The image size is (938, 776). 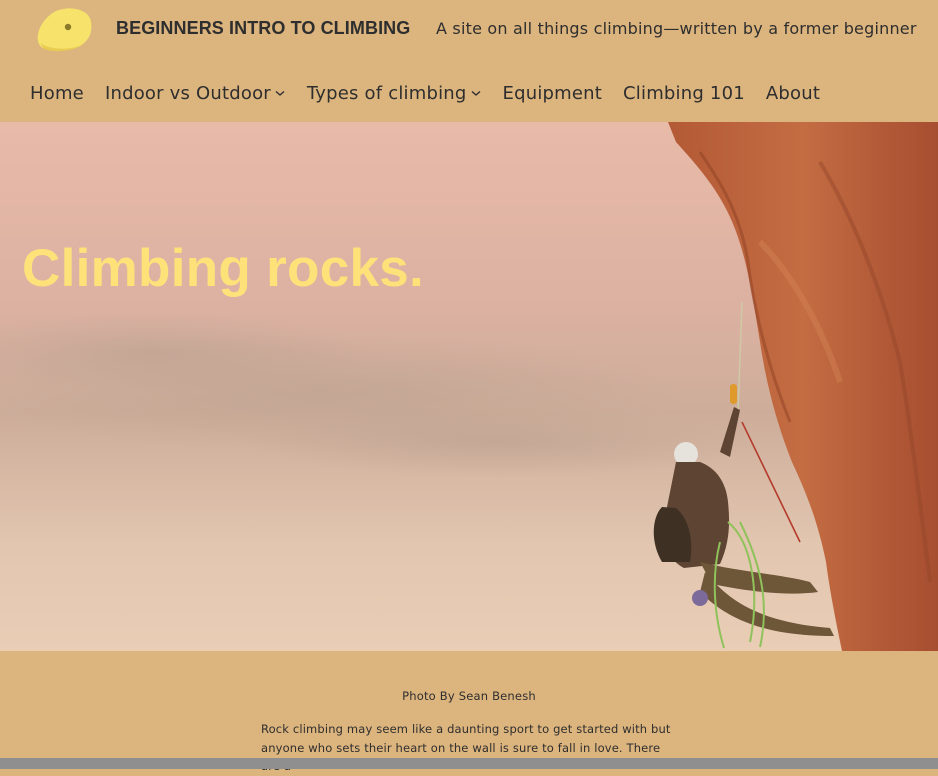 I want to click on nav-about: About, so click(x=793, y=93).